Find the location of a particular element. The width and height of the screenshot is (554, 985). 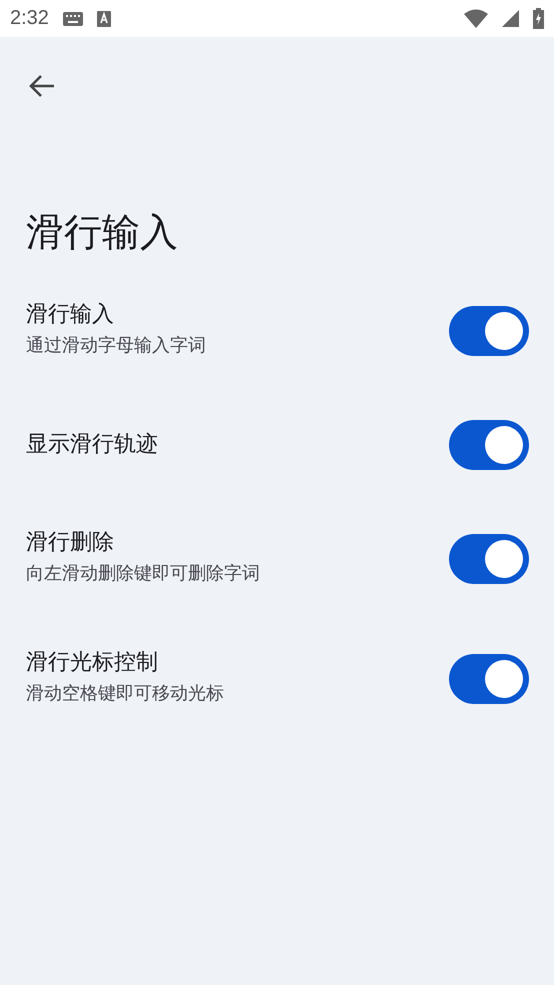

wifi-icon is located at coordinates (476, 18).